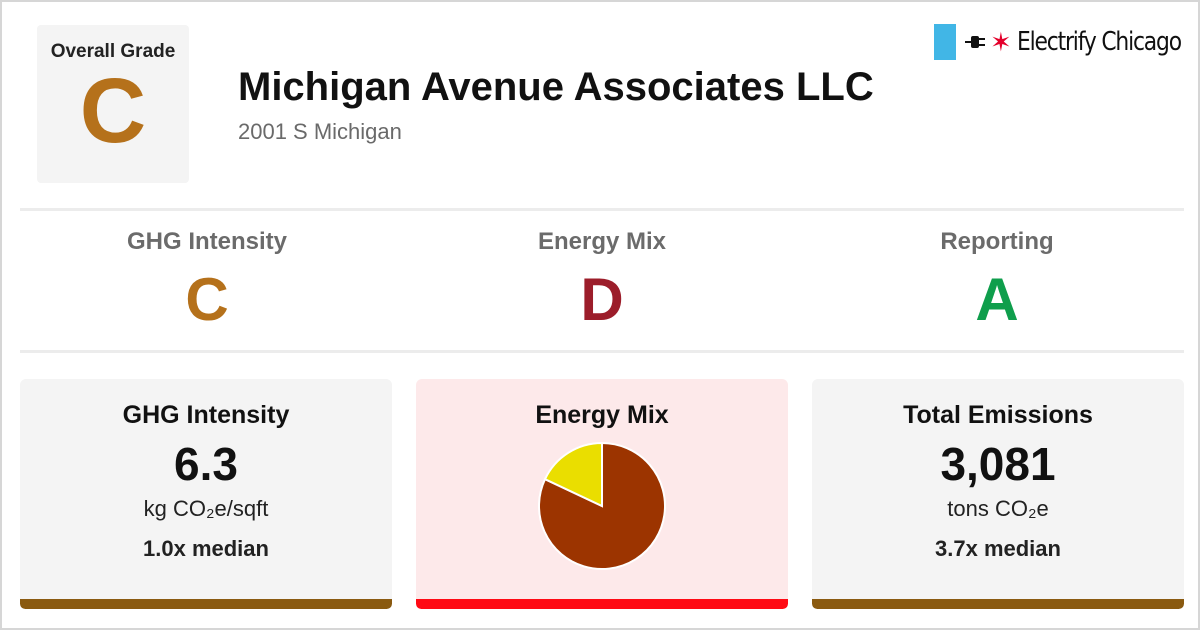  What do you see at coordinates (998, 464) in the screenshot?
I see `total-emissions-value: 3,081` at bounding box center [998, 464].